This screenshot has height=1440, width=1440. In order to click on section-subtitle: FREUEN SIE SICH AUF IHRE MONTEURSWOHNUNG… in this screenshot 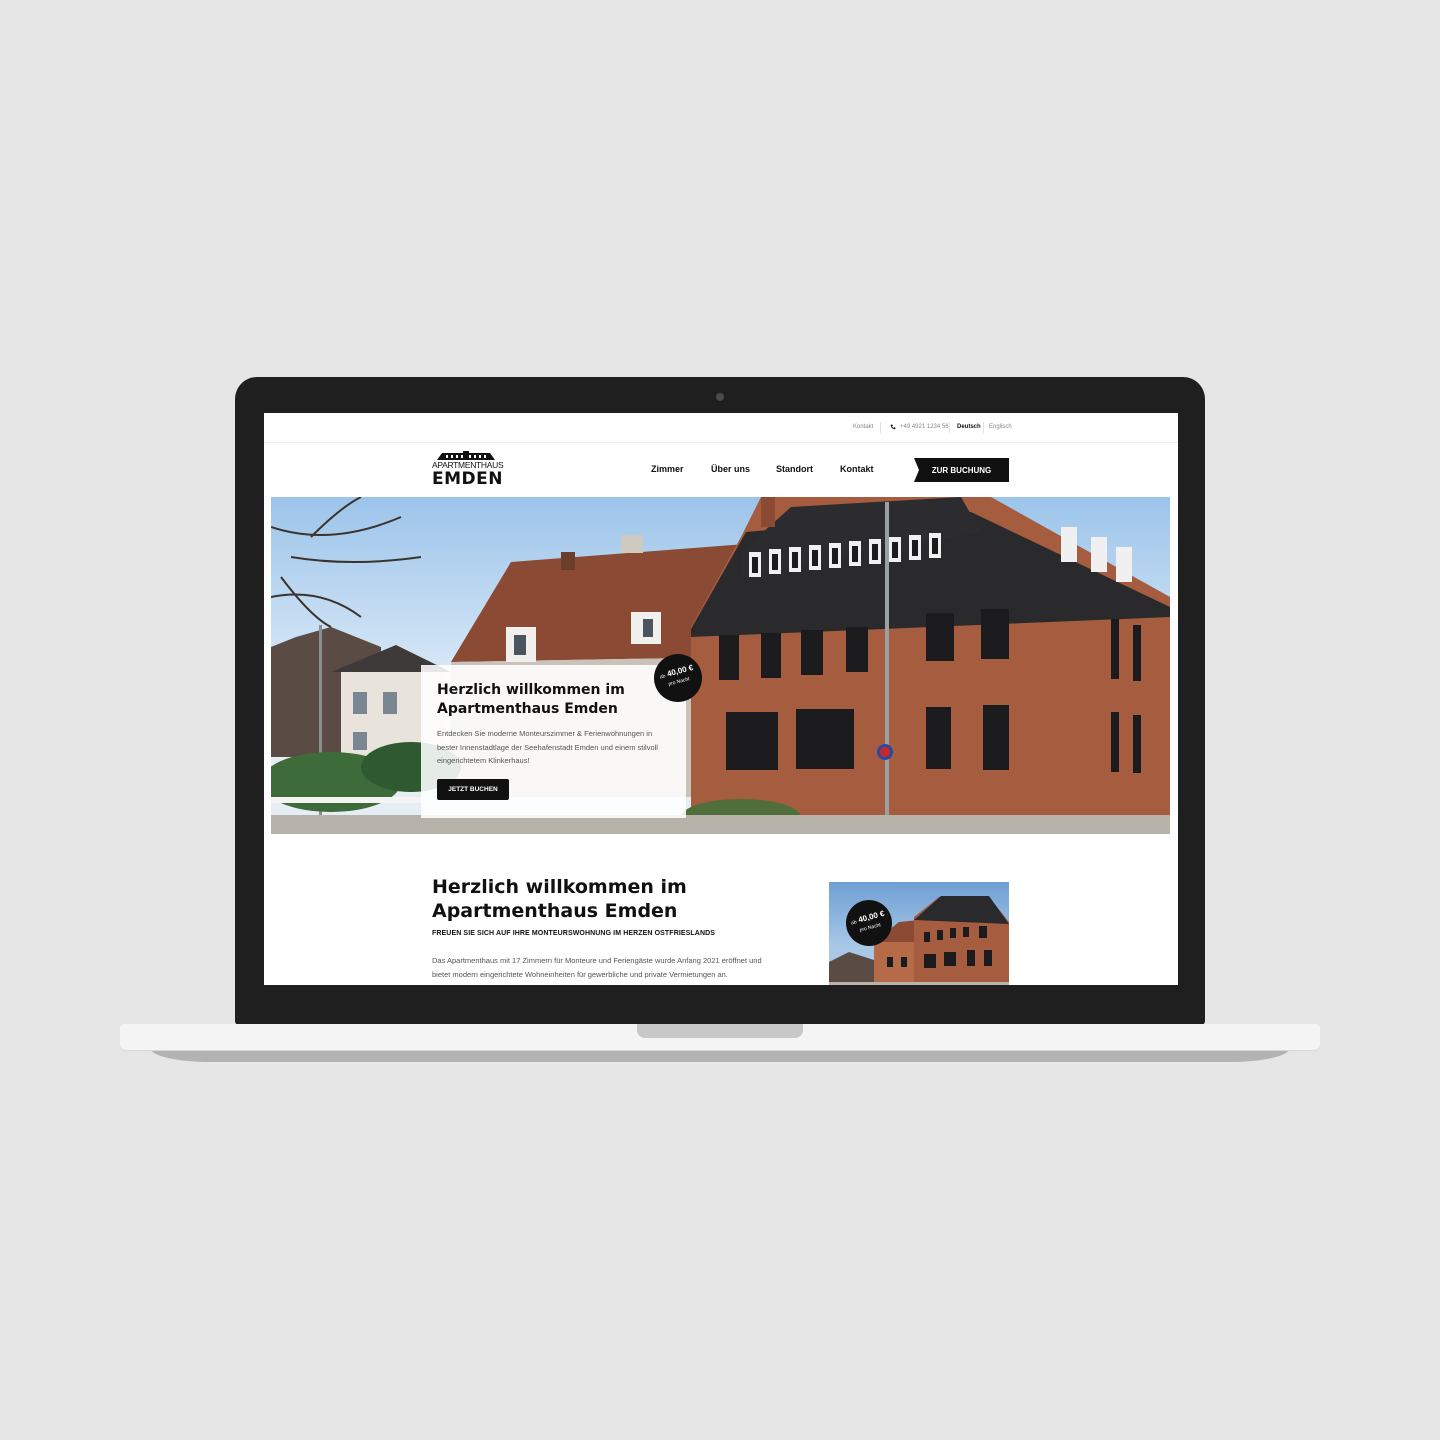, I will do `click(574, 933)`.